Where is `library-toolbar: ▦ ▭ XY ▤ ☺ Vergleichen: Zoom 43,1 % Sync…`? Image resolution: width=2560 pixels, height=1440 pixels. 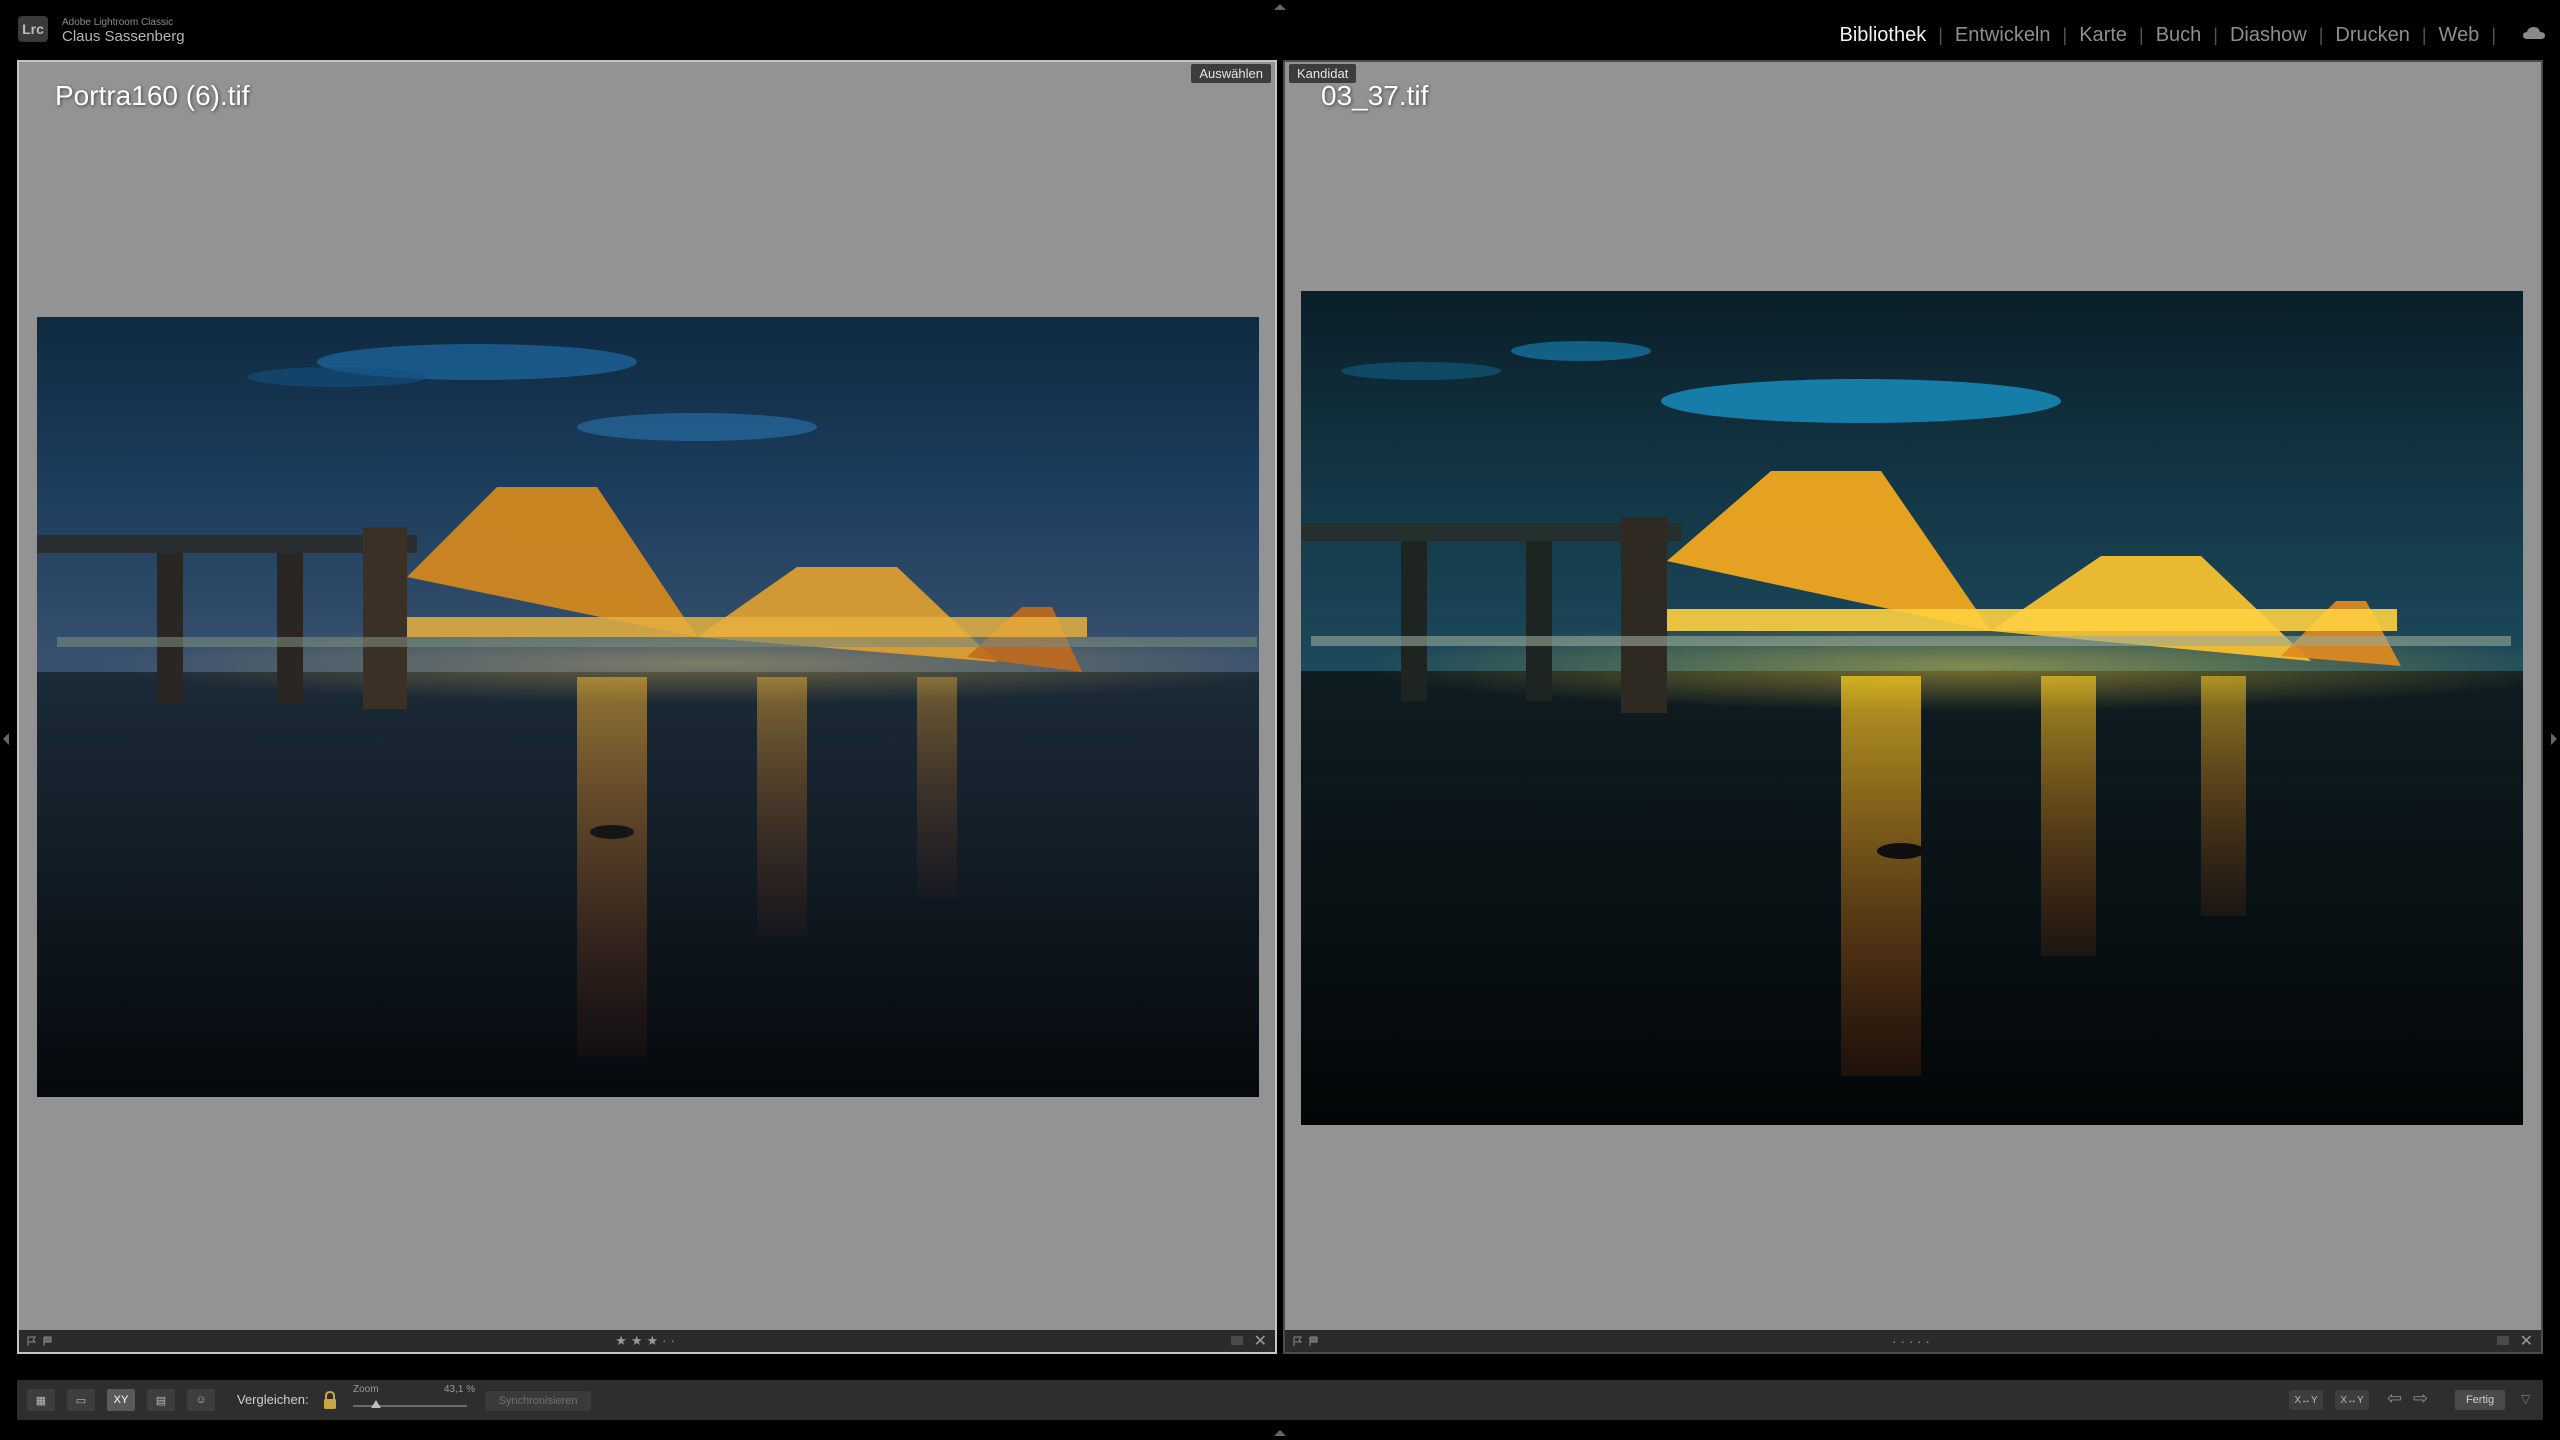 library-toolbar: ▦ ▭ XY ▤ ☺ Vergleichen: Zoom 43,1 % Sync… is located at coordinates (1280, 1400).